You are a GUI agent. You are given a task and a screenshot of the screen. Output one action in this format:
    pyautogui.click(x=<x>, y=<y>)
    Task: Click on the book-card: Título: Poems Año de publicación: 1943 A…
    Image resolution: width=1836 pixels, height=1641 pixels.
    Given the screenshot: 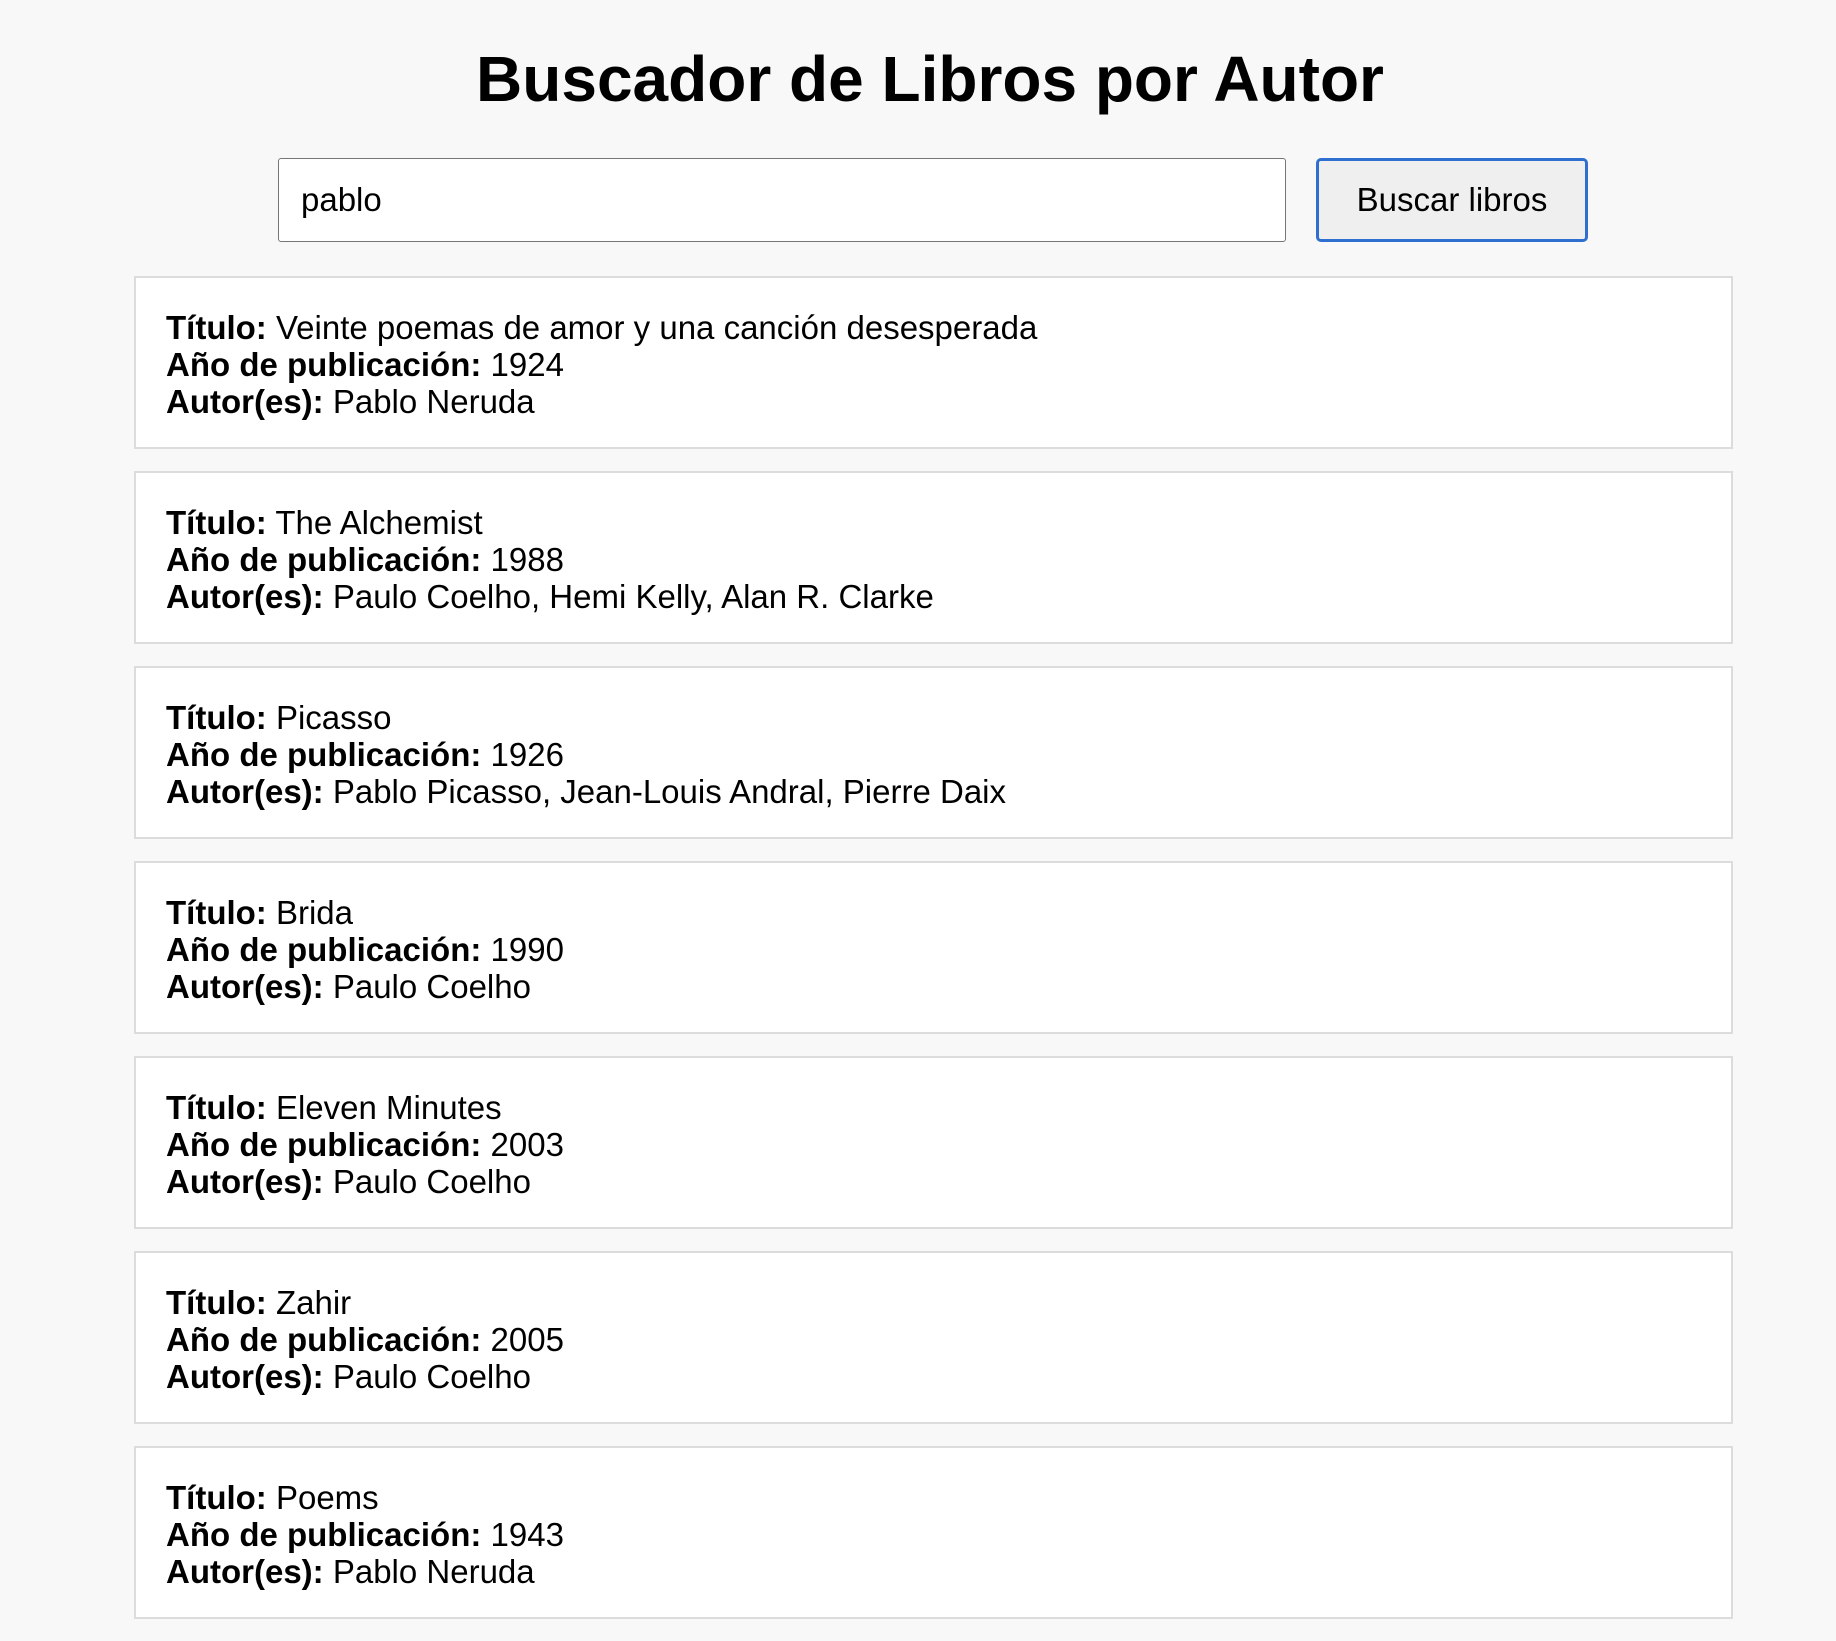 What is the action you would take?
    pyautogui.click(x=933, y=1532)
    